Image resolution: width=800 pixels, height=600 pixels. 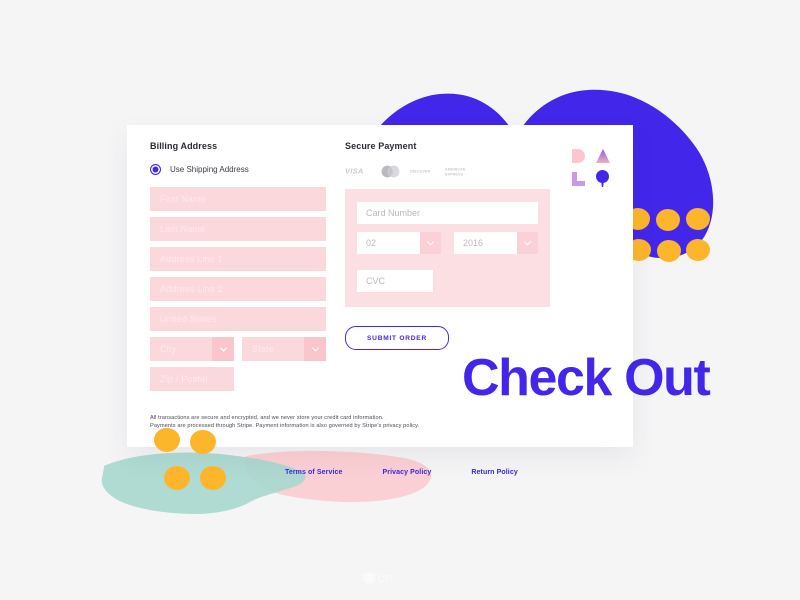 What do you see at coordinates (191, 259) in the screenshot?
I see `address-line-1-placeholder: Address Line 1` at bounding box center [191, 259].